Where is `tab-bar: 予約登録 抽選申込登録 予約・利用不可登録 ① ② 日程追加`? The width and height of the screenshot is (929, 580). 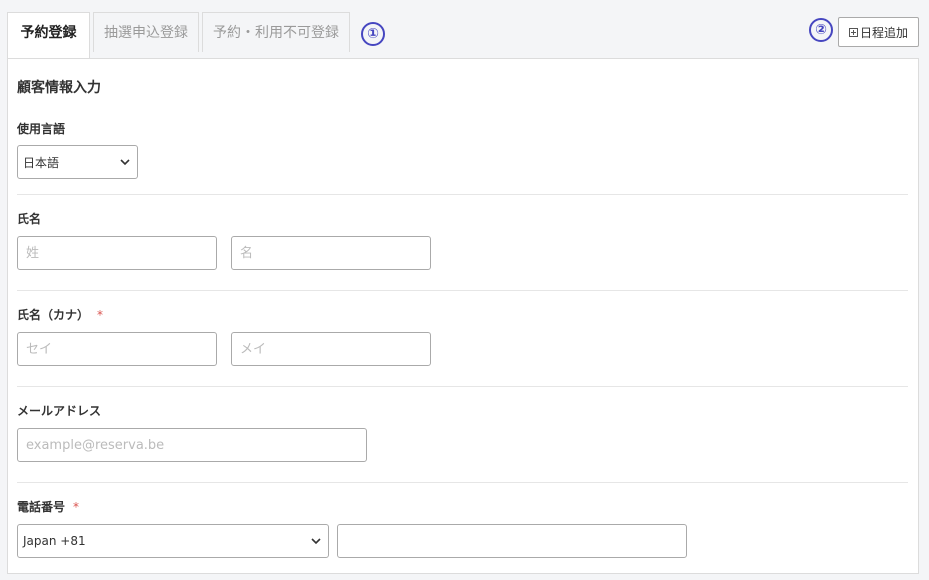 tab-bar: 予約登録 抽選申込登録 予約・利用不可登録 ① ② 日程追加 is located at coordinates (464, 29).